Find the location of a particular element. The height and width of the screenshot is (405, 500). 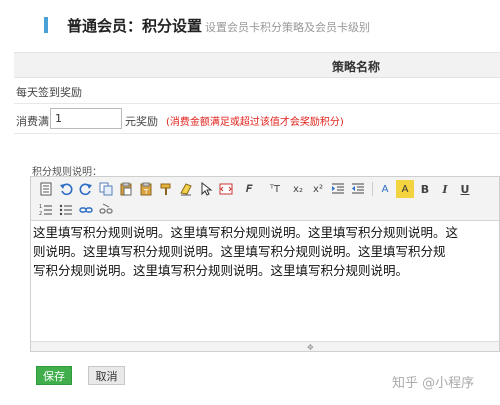

underline-icon: U is located at coordinates (465, 189).